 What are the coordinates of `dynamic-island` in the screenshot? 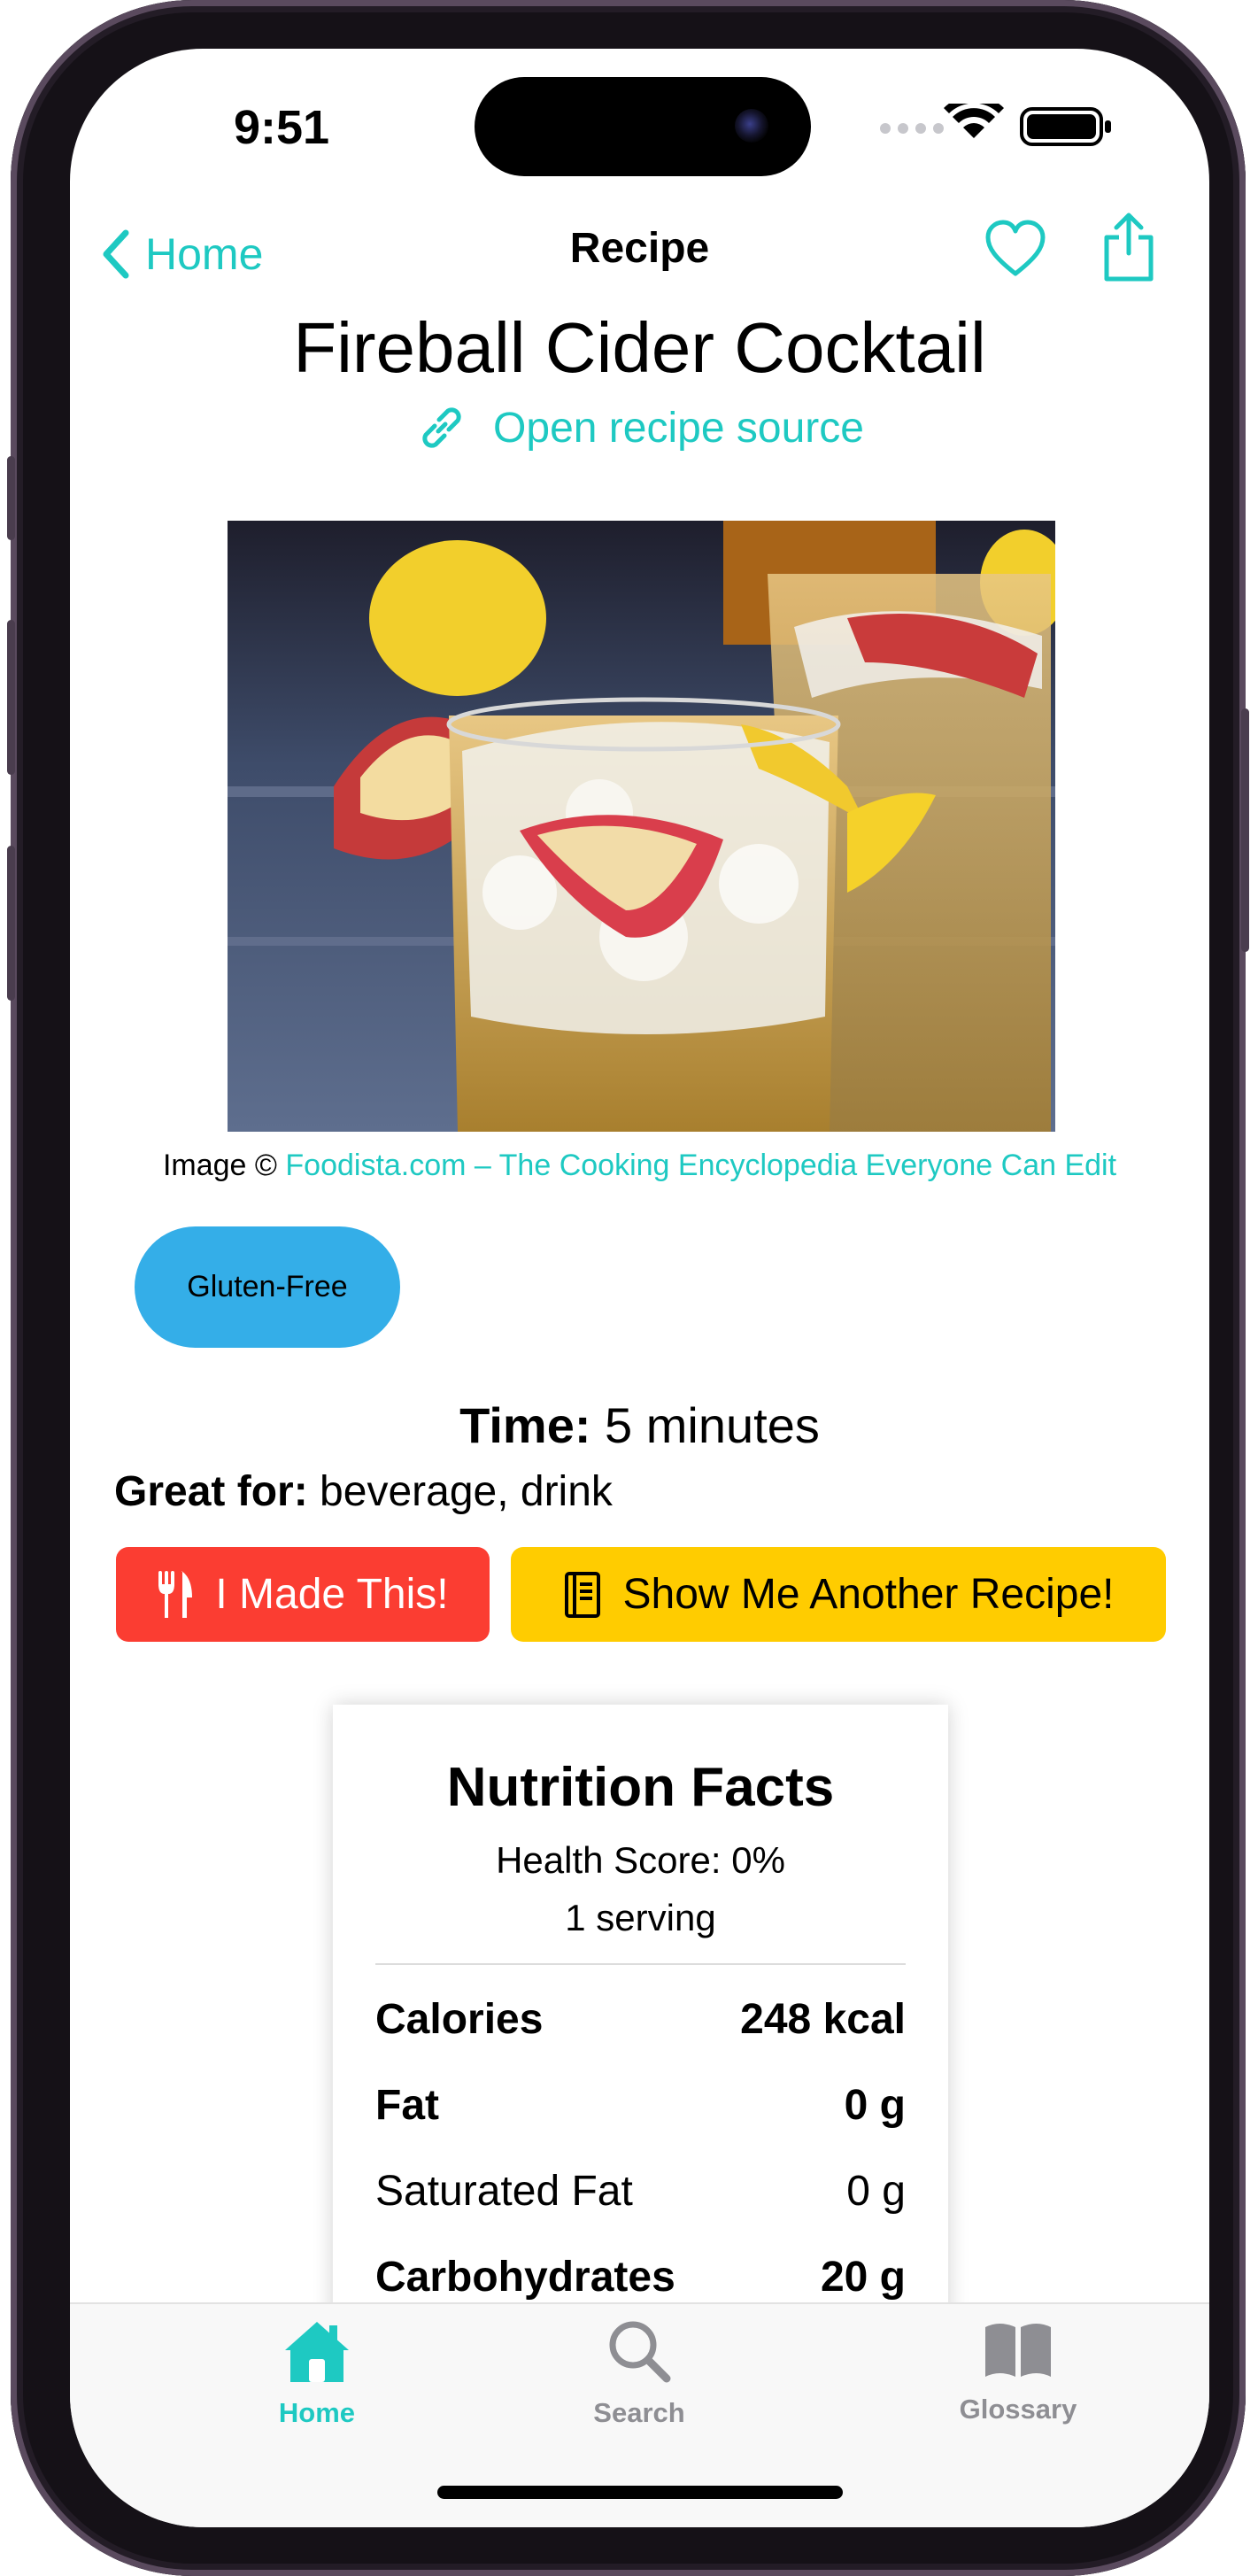 It's located at (643, 126).